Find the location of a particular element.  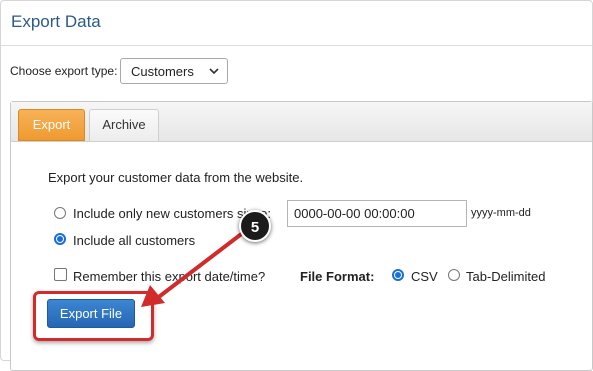

remember-label: Remember this export date/time? is located at coordinates (169, 276).